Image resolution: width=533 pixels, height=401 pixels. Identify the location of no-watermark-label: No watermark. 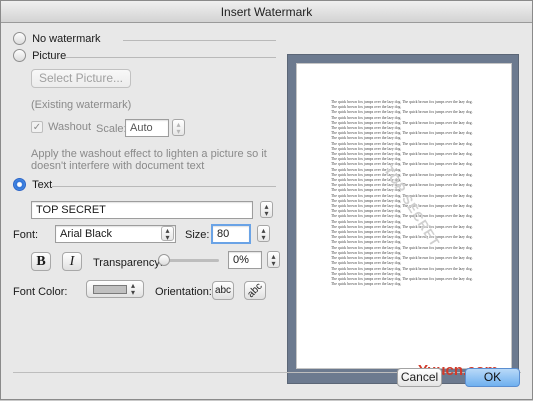
(66, 39).